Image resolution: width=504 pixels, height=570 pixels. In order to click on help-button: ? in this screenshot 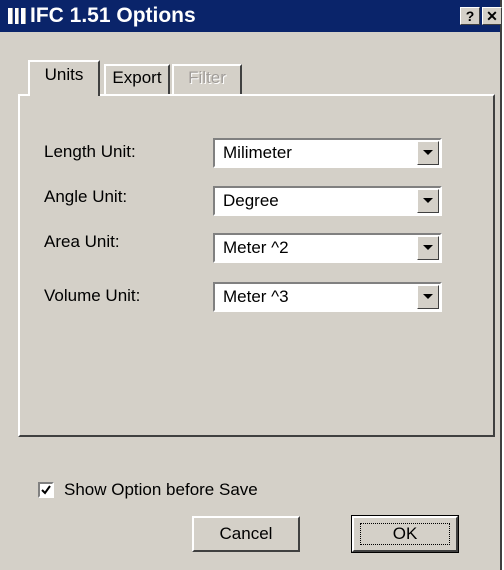, I will do `click(470, 16)`.